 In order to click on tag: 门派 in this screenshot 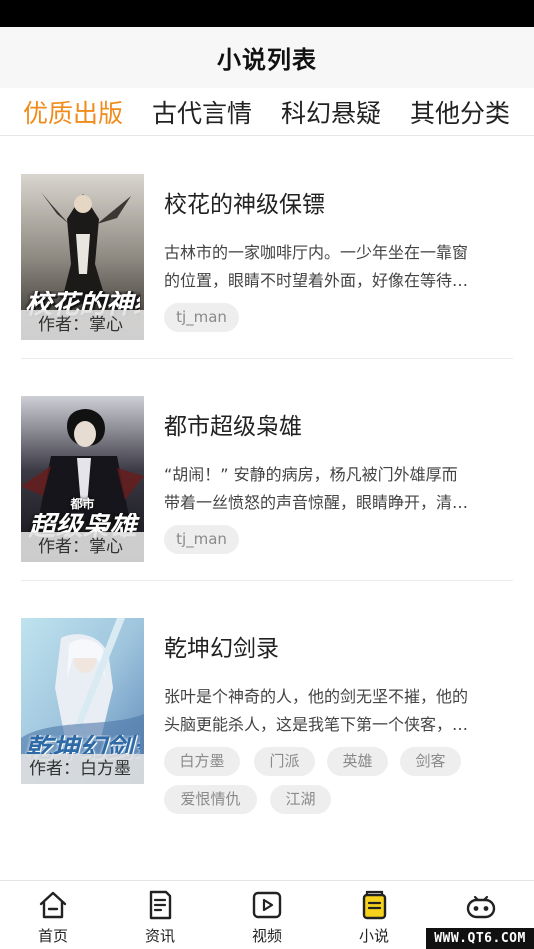, I will do `click(284, 761)`.